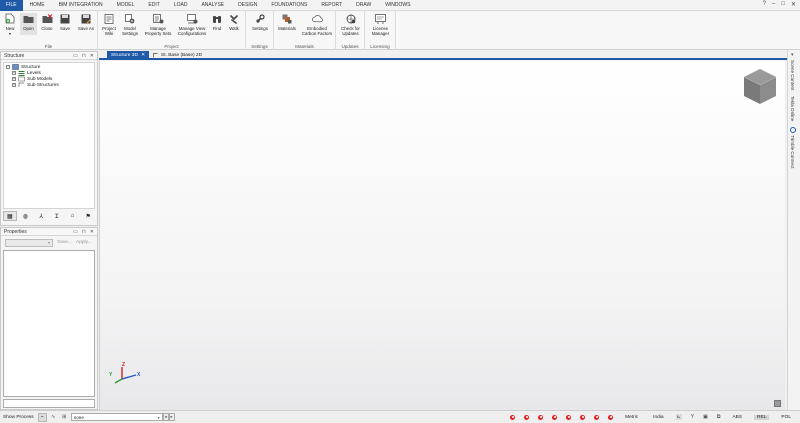  Describe the element at coordinates (41, 216) in the screenshot. I see `tab-loads: ⅄` at that location.